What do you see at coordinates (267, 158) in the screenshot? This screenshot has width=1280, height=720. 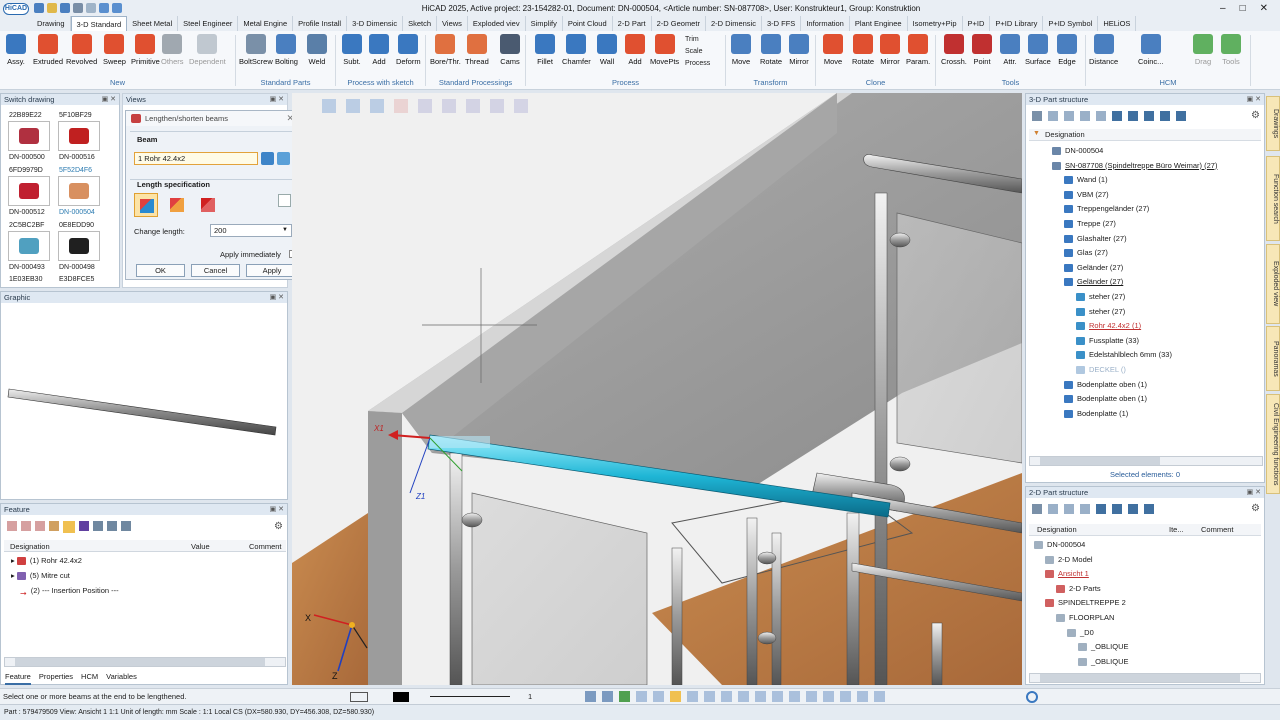 I see `select-beam-icon` at bounding box center [267, 158].